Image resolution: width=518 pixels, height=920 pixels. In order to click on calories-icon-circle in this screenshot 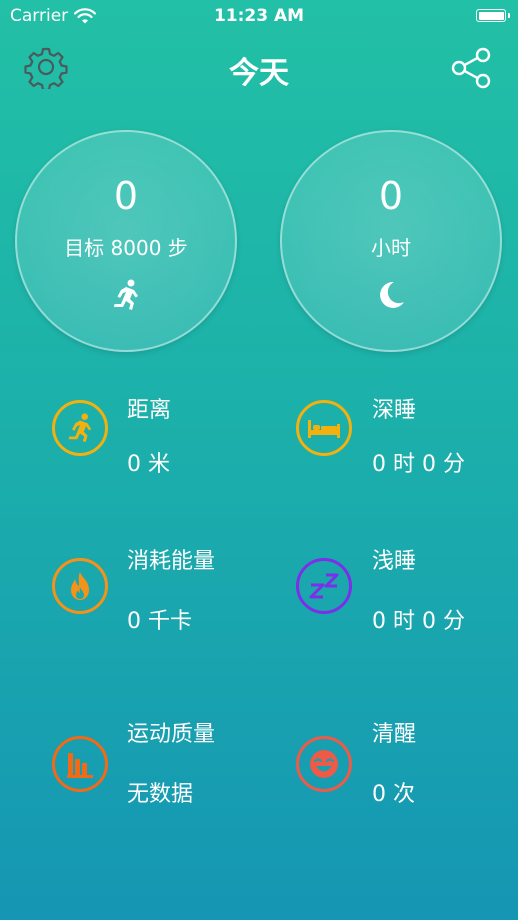, I will do `click(80, 586)`.